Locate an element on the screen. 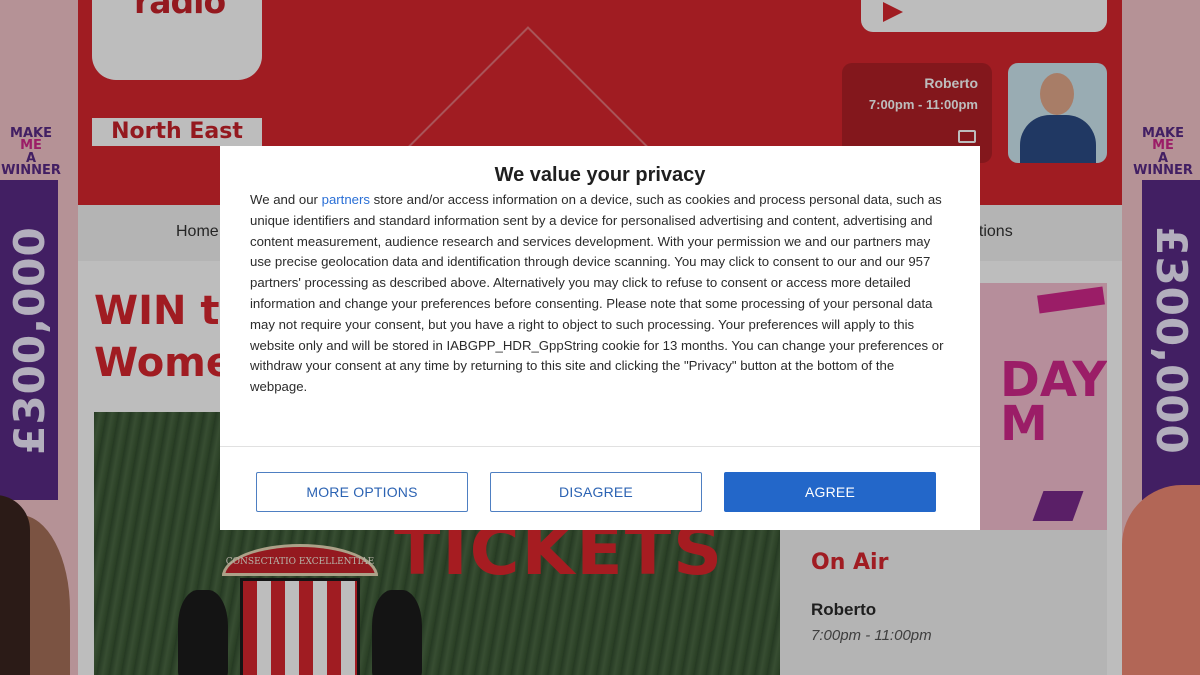 This screenshot has width=1200, height=675. consent-text-intro: We and our is located at coordinates (286, 199).